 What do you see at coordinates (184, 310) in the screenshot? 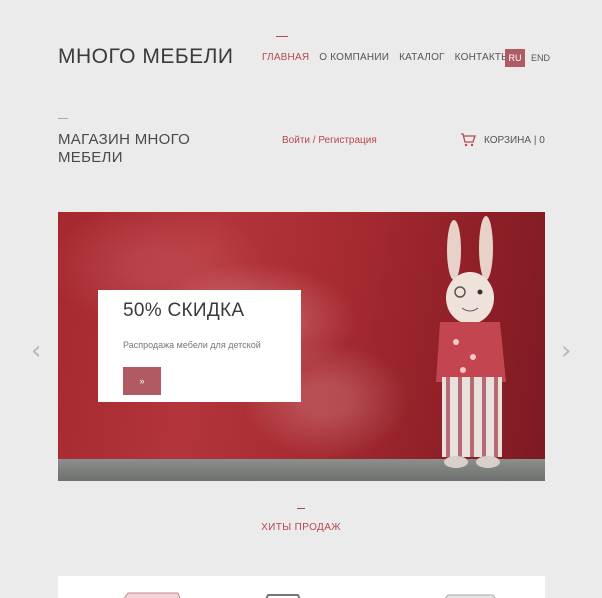
I see `promo-title: 50% СКИДКА` at bounding box center [184, 310].